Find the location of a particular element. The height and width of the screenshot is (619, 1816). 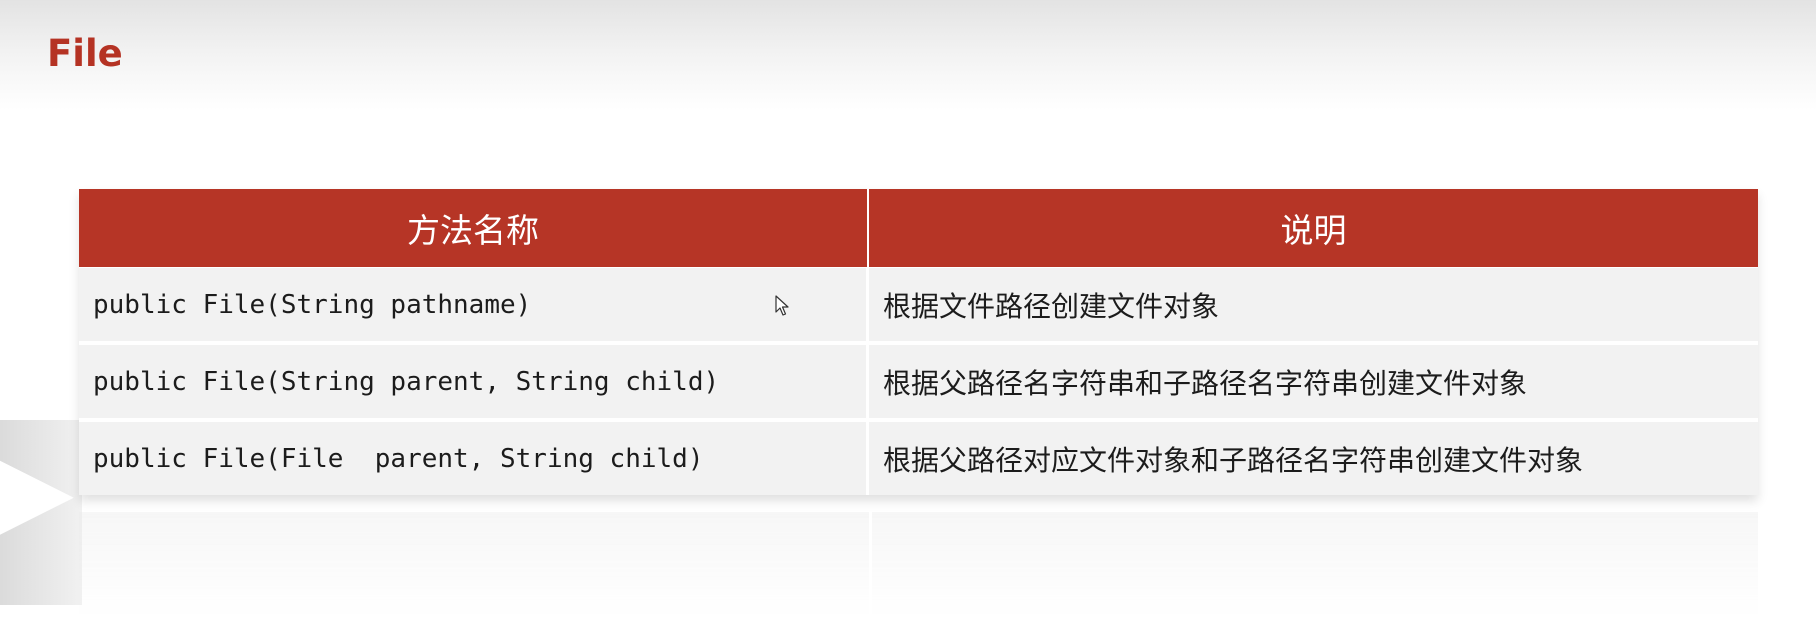

mouse-pointer-icon is located at coordinates (782, 305).